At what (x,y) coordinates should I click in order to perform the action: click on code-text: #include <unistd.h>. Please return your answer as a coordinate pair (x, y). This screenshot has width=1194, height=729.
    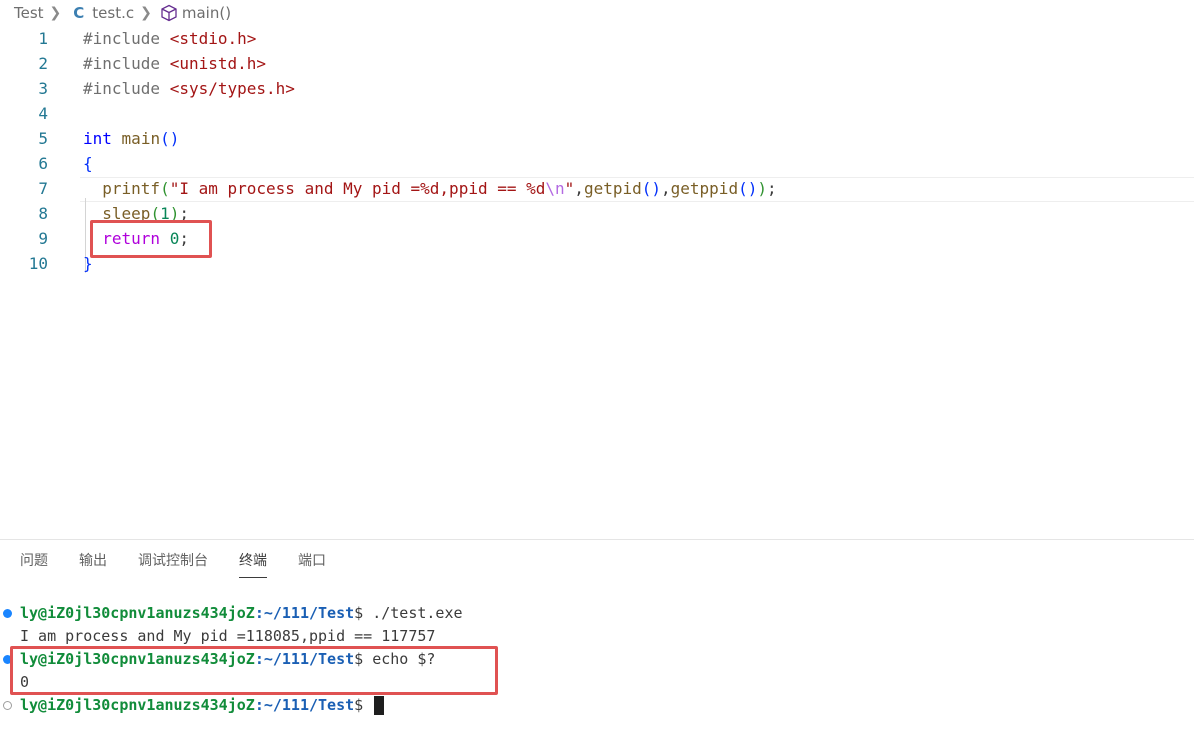
    Looking at the image, I should click on (174, 63).